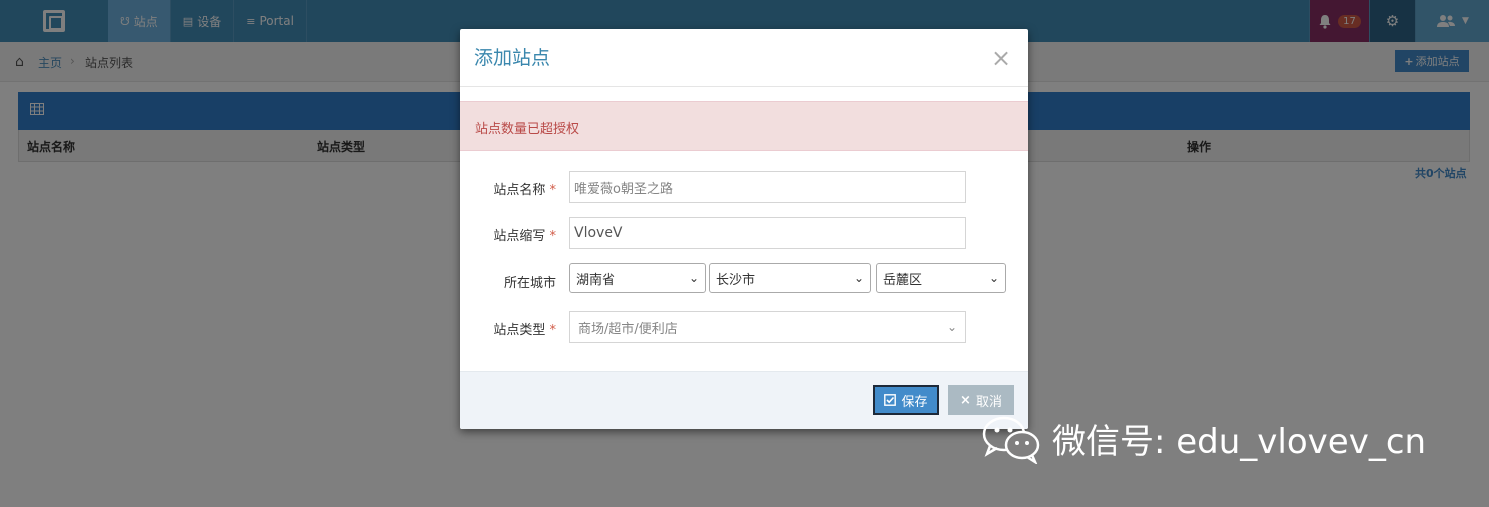 The image size is (1489, 507). What do you see at coordinates (903, 280) in the screenshot?
I see `district-value: 岳麓区` at bounding box center [903, 280].